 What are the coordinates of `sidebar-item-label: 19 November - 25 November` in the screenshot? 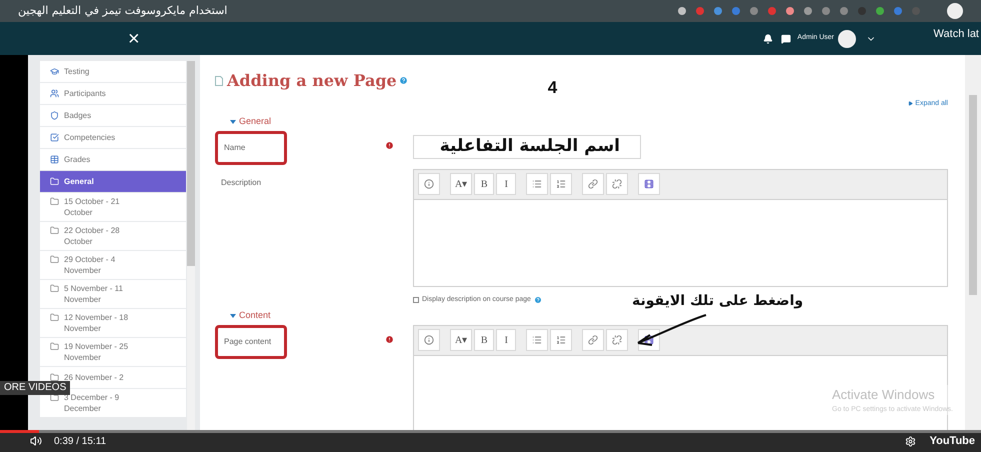 It's located at (96, 352).